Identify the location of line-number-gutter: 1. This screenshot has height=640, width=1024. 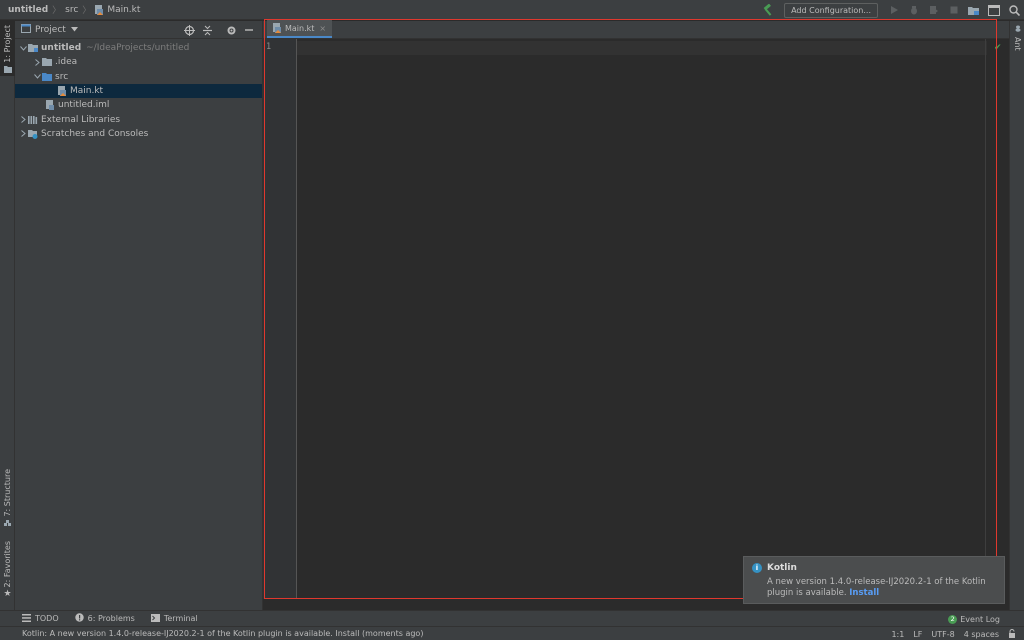
(280, 319).